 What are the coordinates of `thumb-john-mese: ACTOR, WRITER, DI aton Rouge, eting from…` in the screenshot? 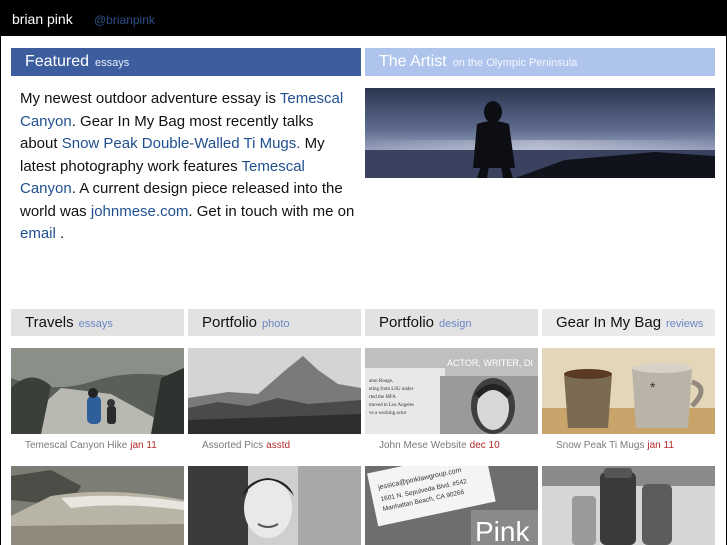 It's located at (451, 391).